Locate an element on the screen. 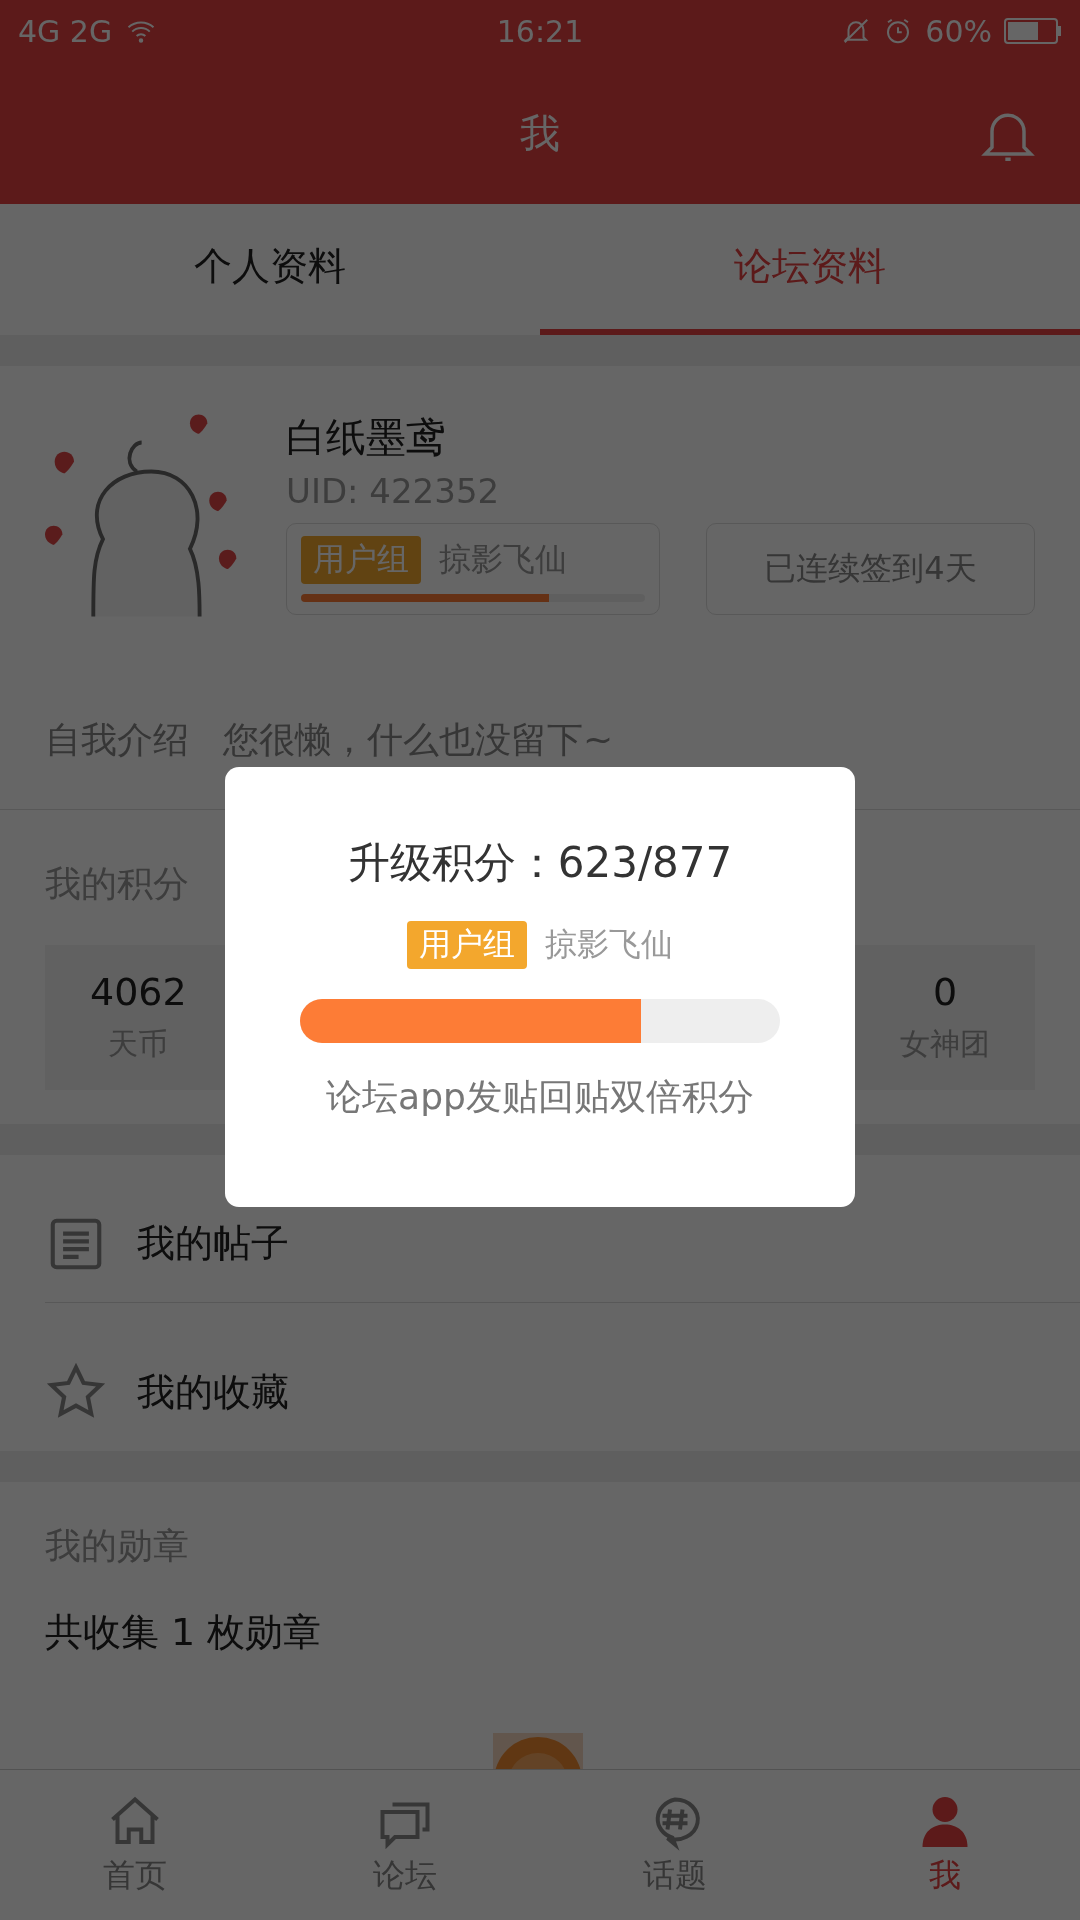 The height and width of the screenshot is (1920, 1080). page-title: 我 is located at coordinates (540, 133).